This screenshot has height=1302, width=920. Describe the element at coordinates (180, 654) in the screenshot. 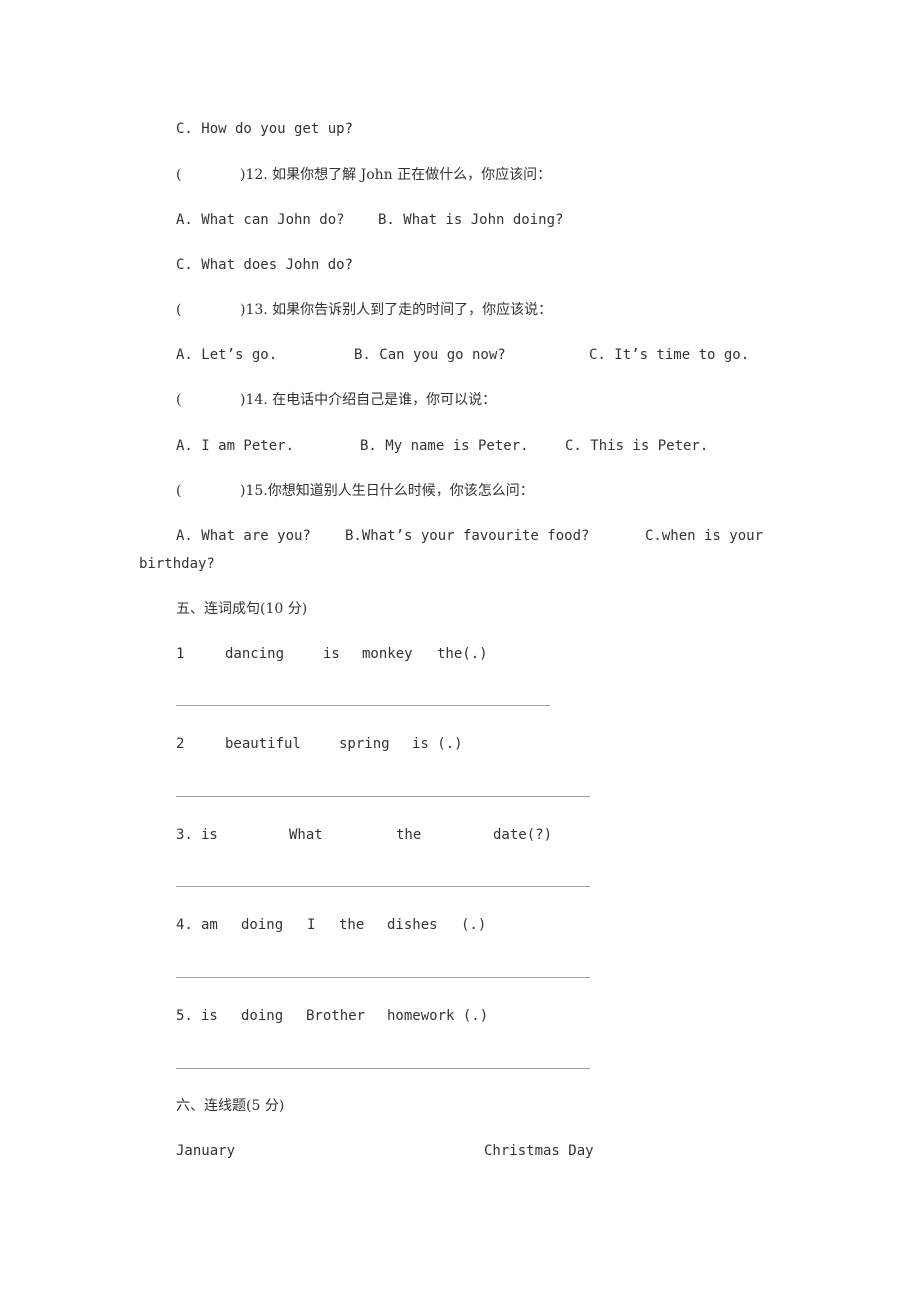

I see `item-number: 1` at that location.